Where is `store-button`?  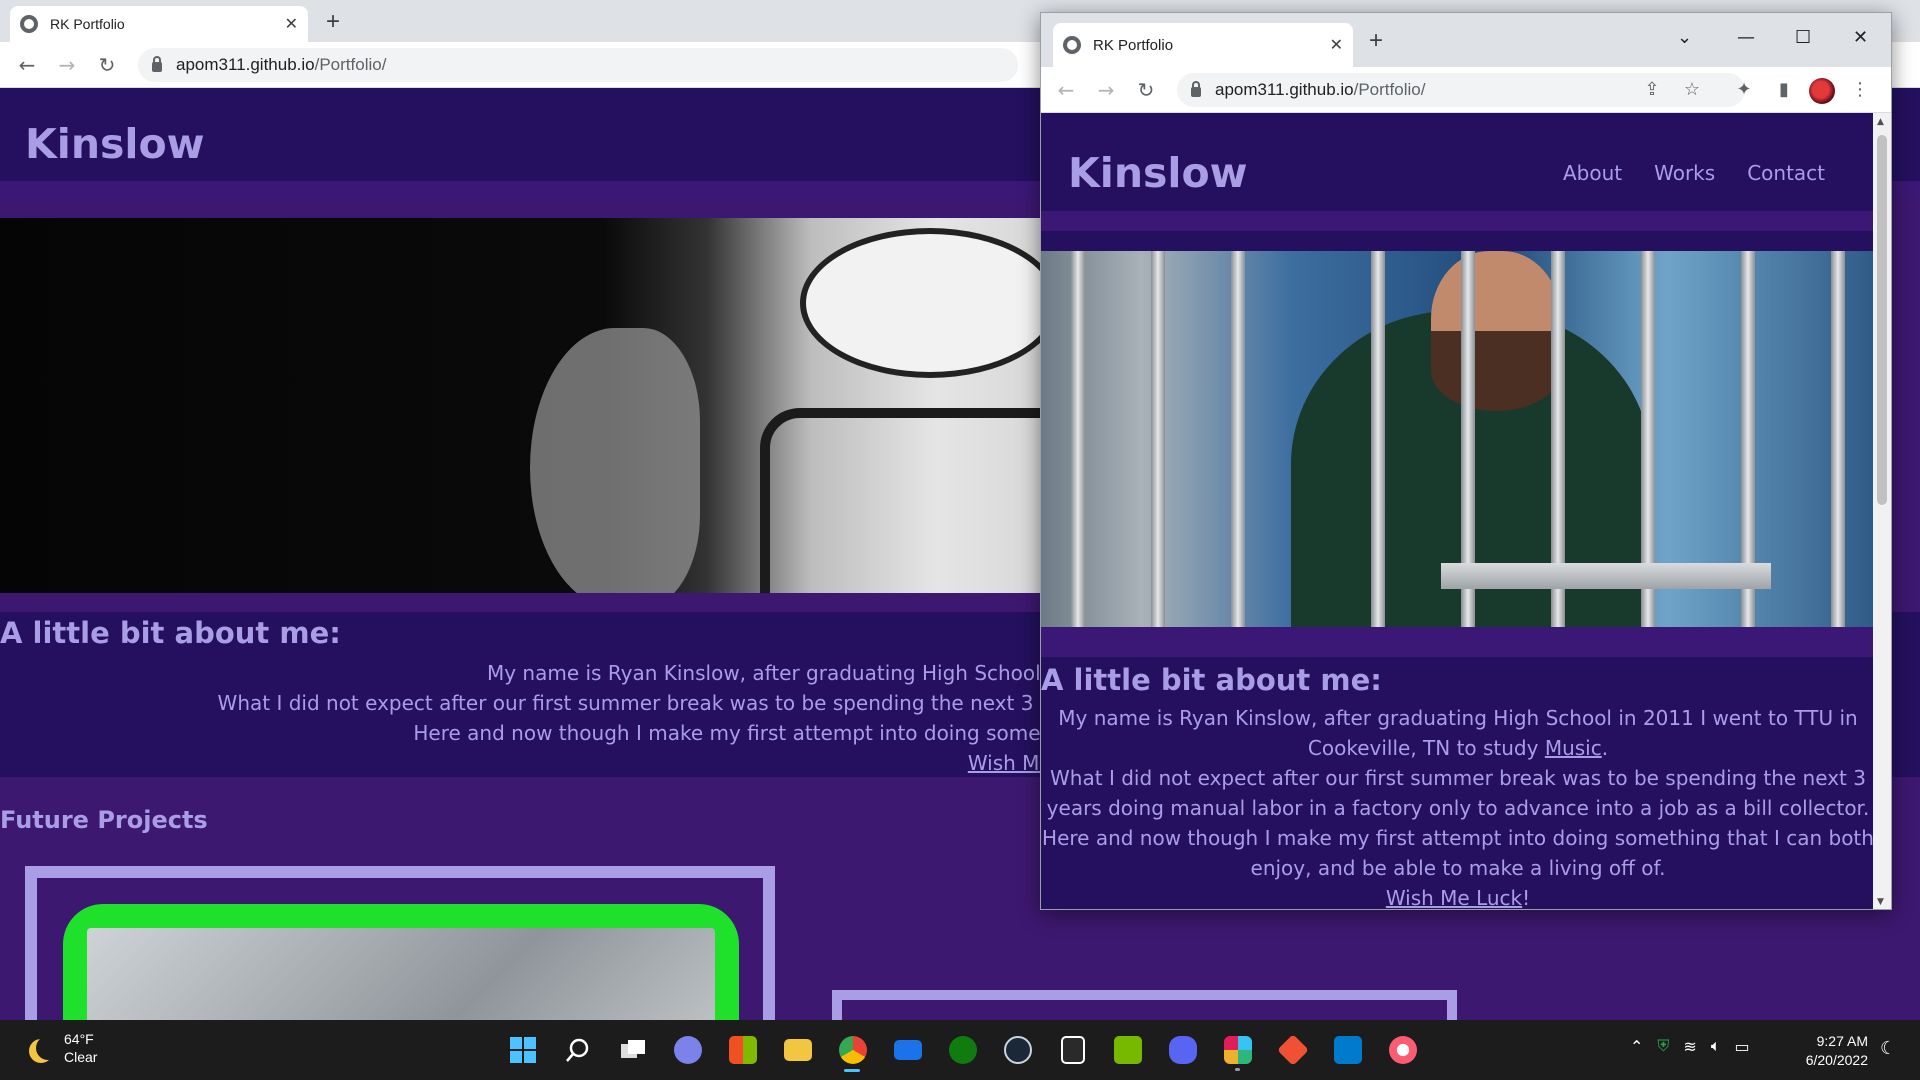
store-button is located at coordinates (742, 1050).